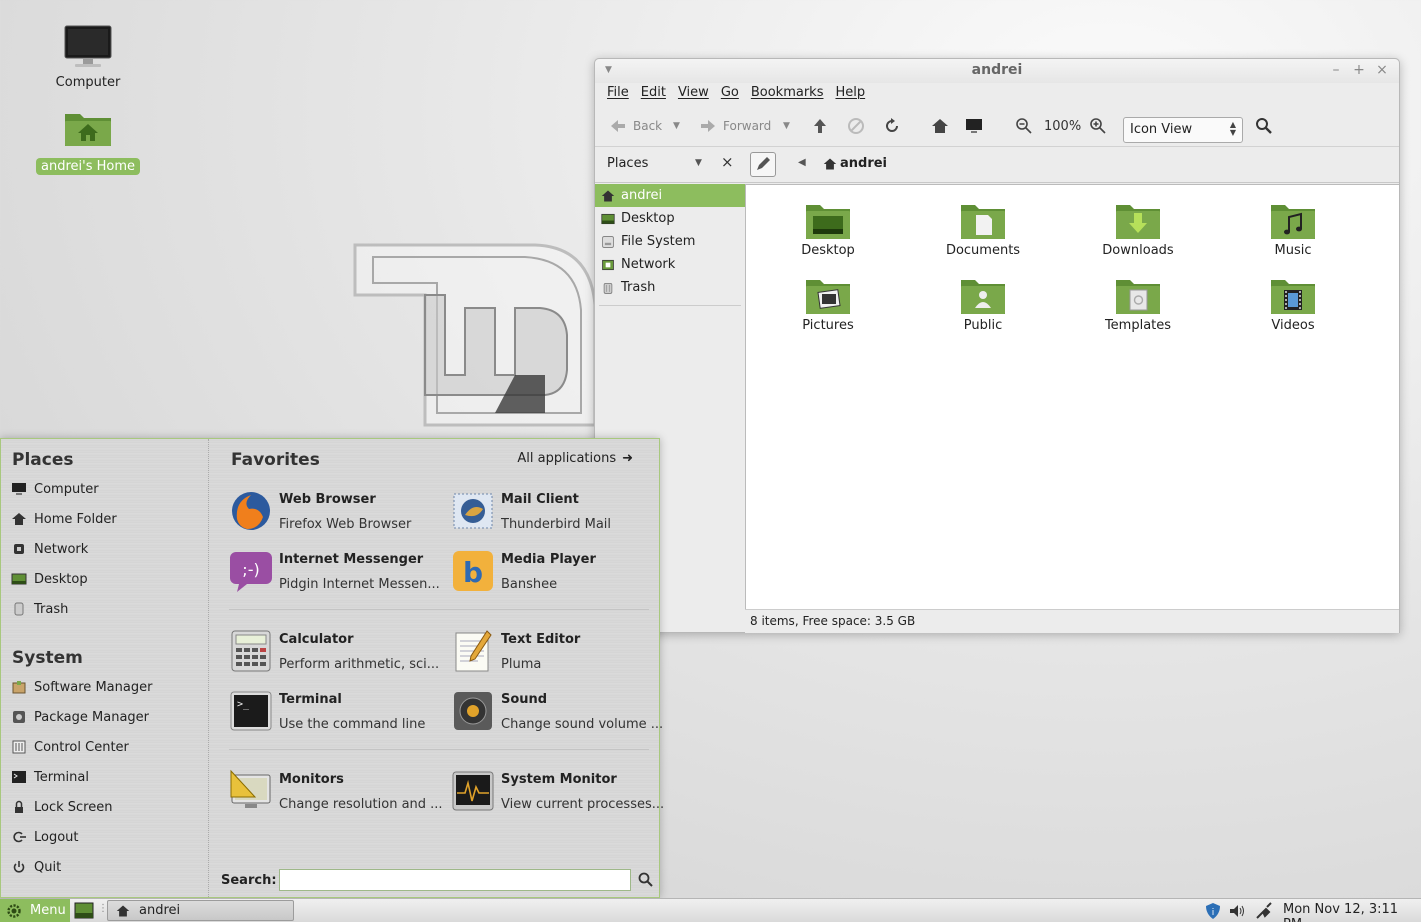 The image size is (1421, 922). Describe the element at coordinates (1336, 70) in the screenshot. I see `minimize-icon: –` at that location.